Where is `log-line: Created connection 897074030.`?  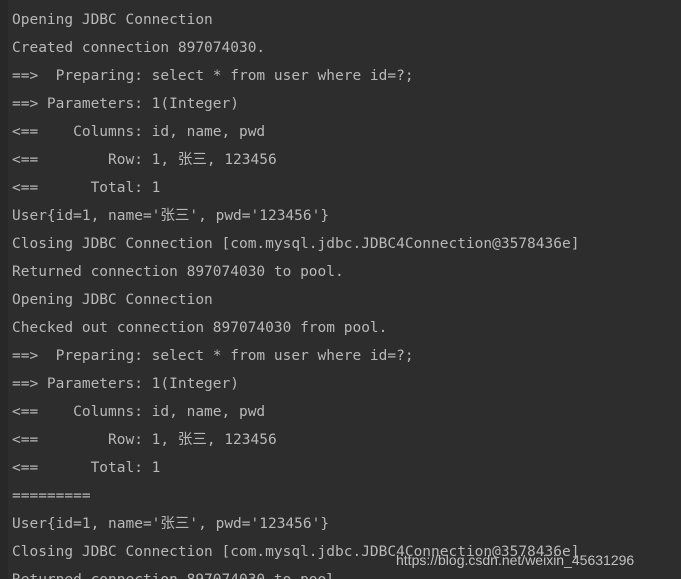 log-line: Created connection 897074030. is located at coordinates (139, 48).